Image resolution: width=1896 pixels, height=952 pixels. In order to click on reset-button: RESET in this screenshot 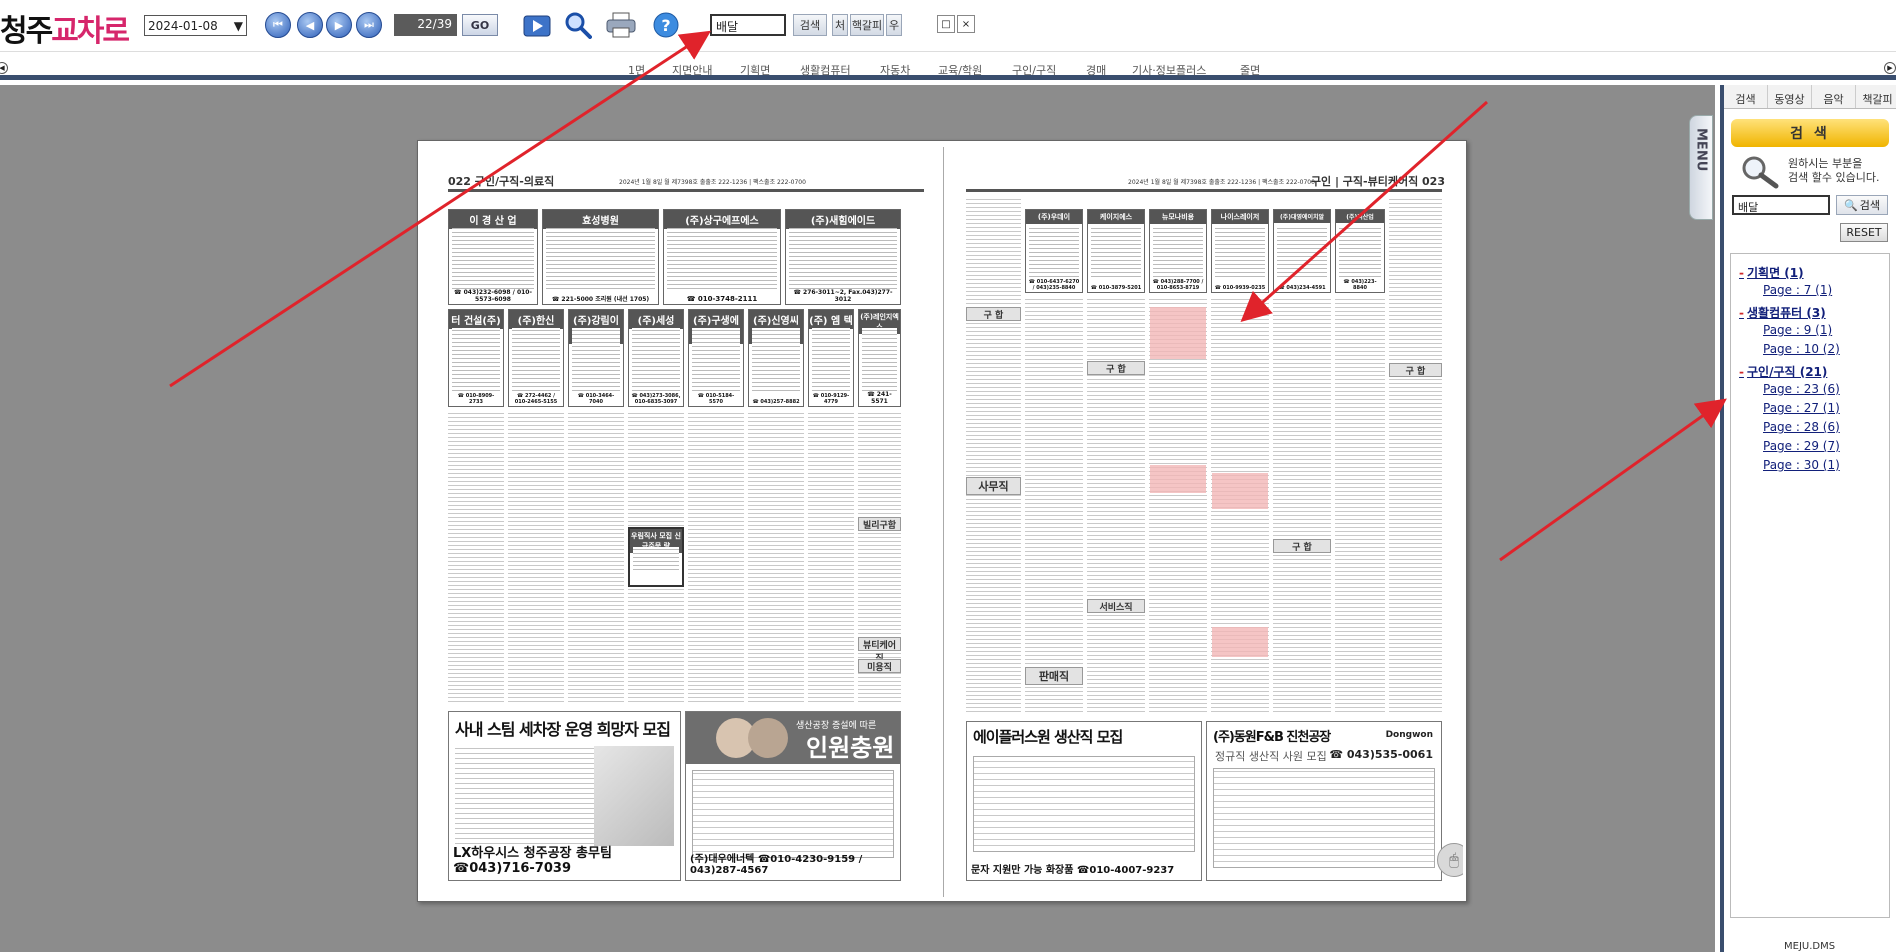, I will do `click(1864, 232)`.